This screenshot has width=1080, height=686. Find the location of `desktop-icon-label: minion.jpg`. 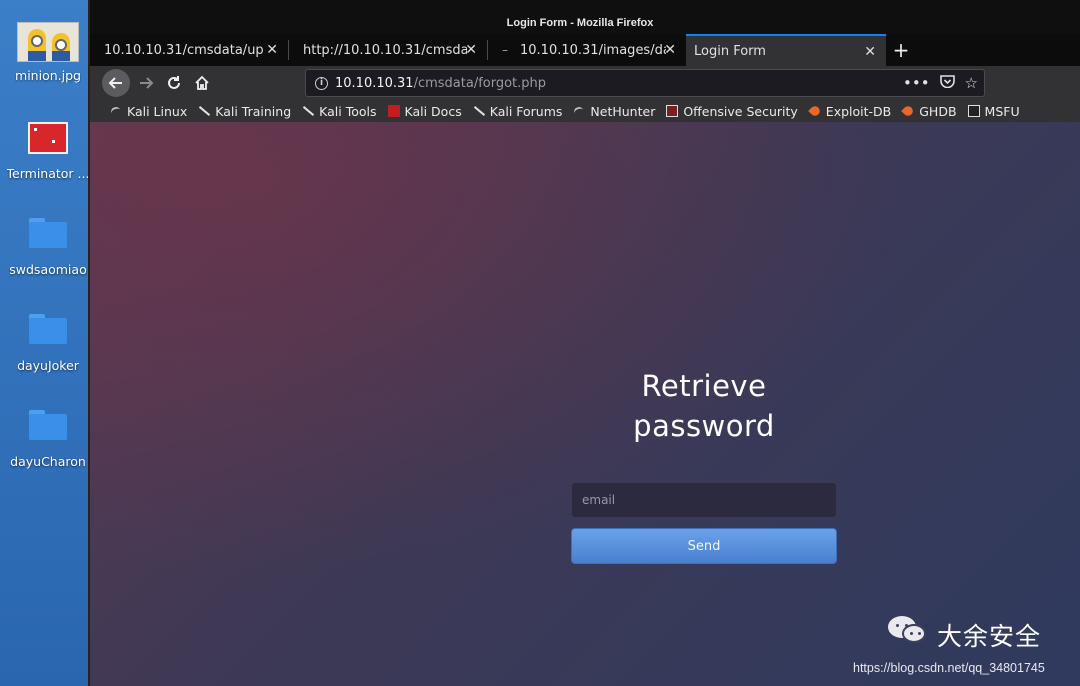

desktop-icon-label: minion.jpg is located at coordinates (48, 75).